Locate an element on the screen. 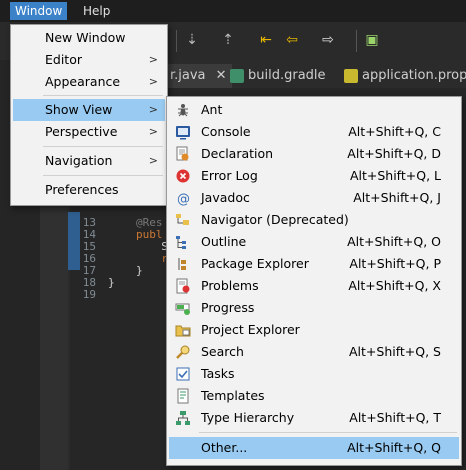  view-item-label: Error Log is located at coordinates (229, 175).